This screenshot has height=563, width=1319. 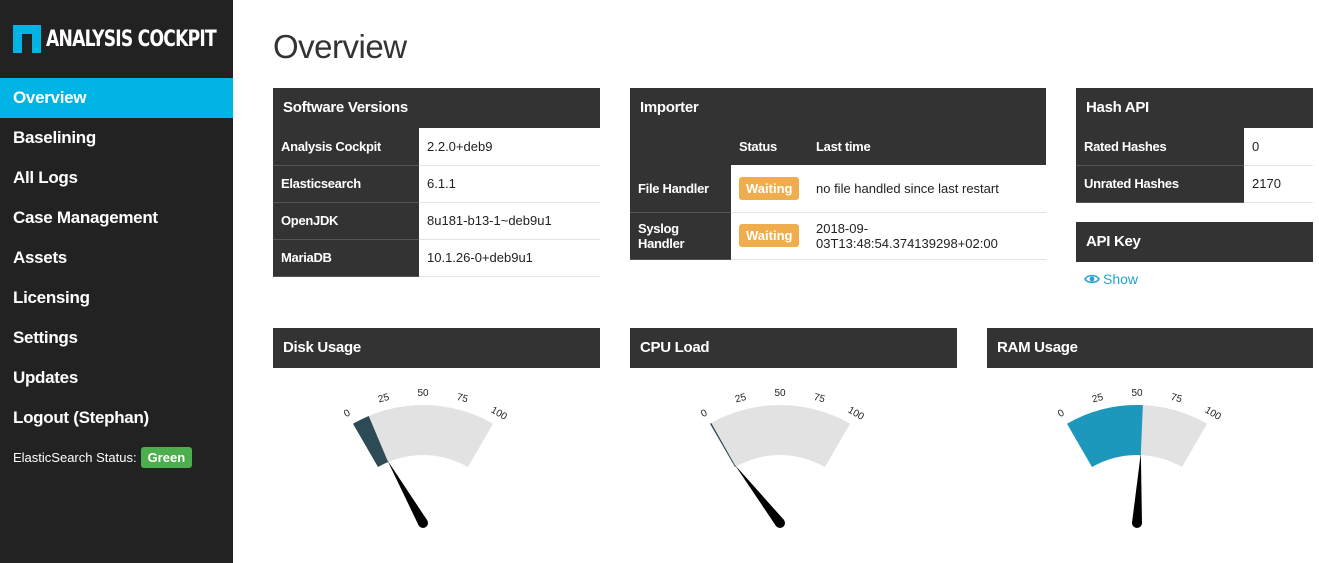 I want to click on api-key-header: API Key, so click(x=1194, y=242).